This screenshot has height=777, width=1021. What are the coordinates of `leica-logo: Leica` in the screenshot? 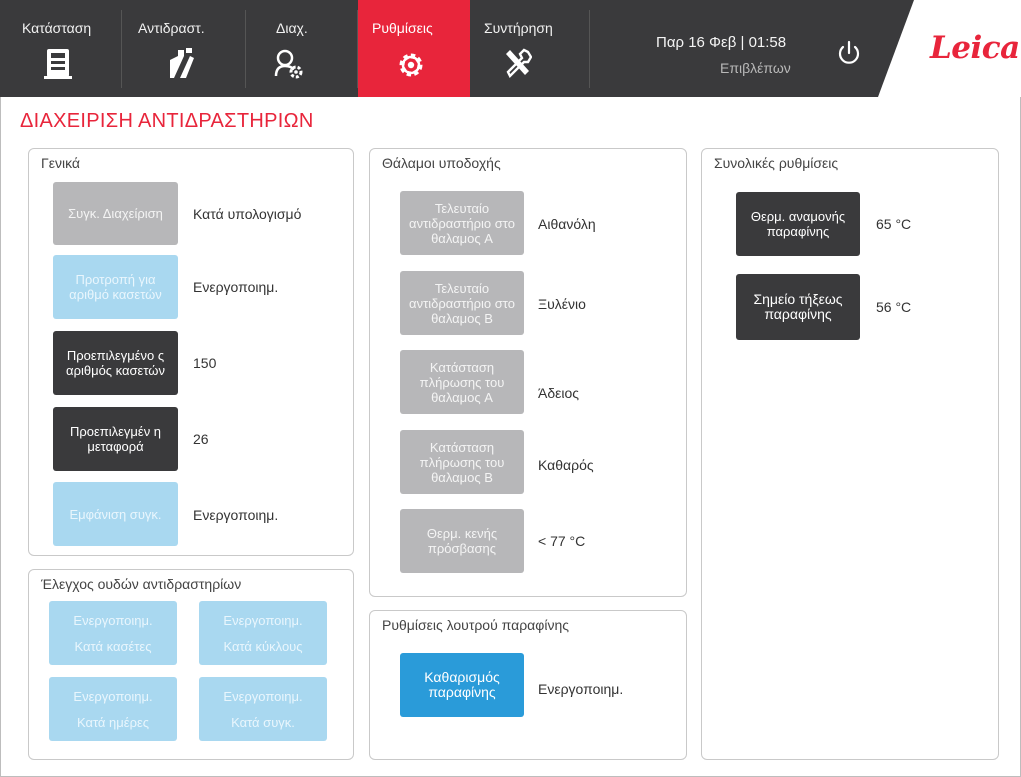 It's located at (949, 48).